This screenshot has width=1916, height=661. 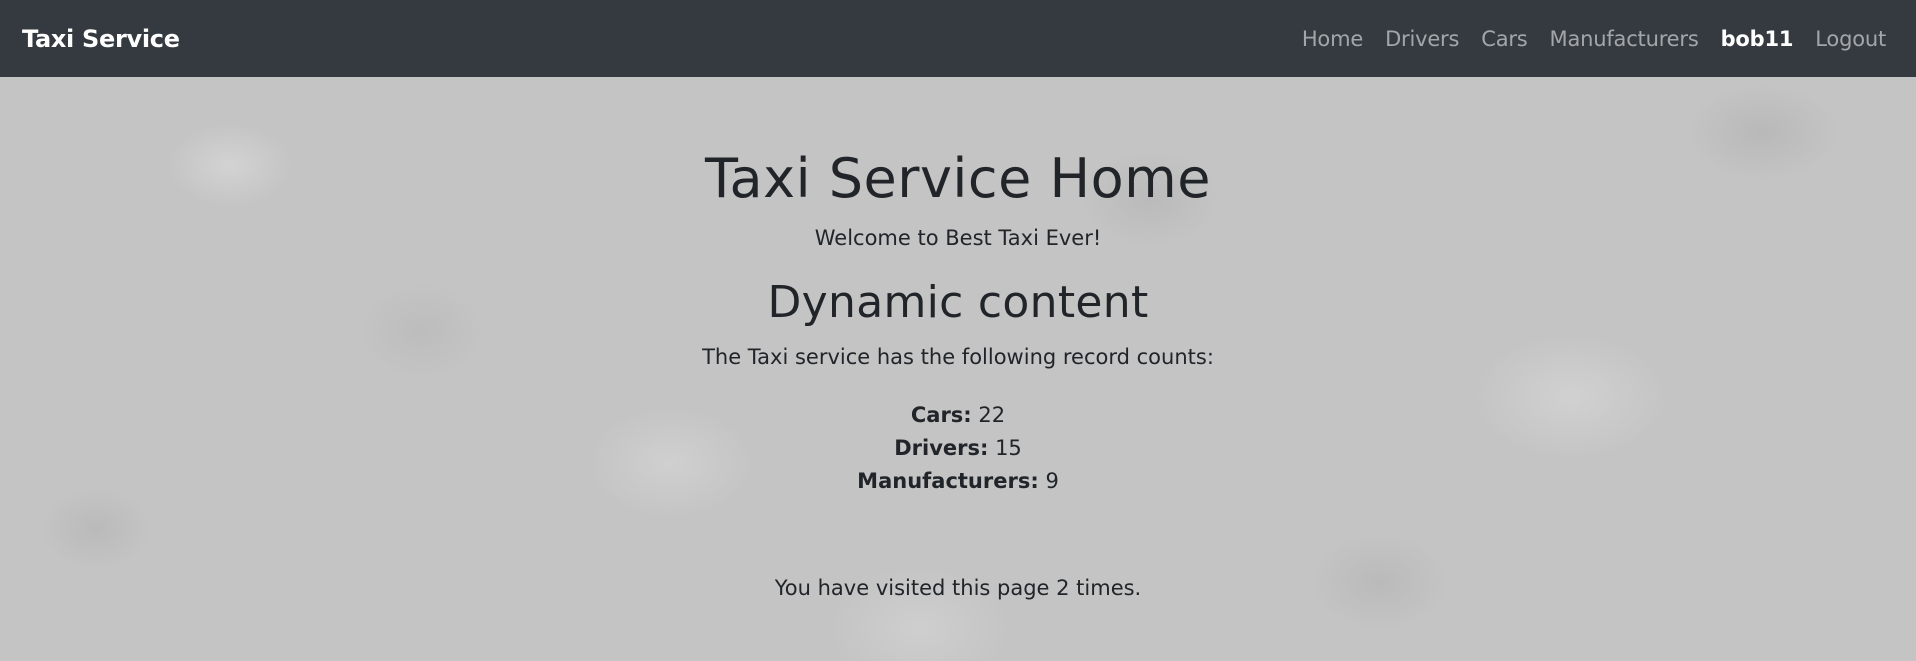 What do you see at coordinates (948, 481) in the screenshot?
I see `count-label: Manufacturers:` at bounding box center [948, 481].